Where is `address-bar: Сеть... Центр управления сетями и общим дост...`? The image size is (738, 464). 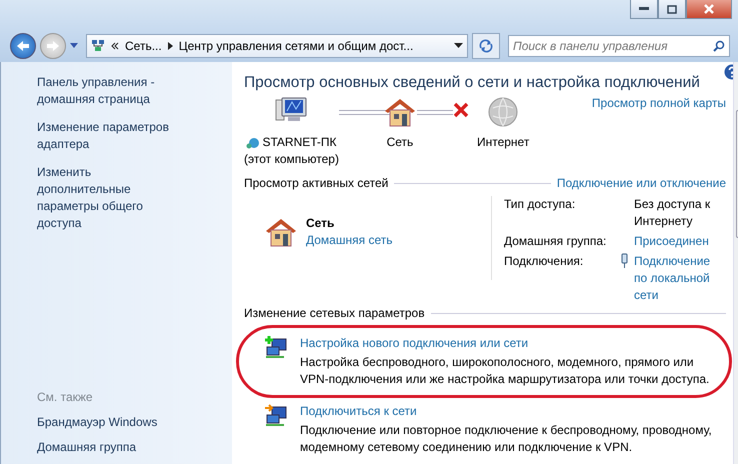
address-bar: Сеть... Центр управления сетями и общим дост... is located at coordinates (277, 46).